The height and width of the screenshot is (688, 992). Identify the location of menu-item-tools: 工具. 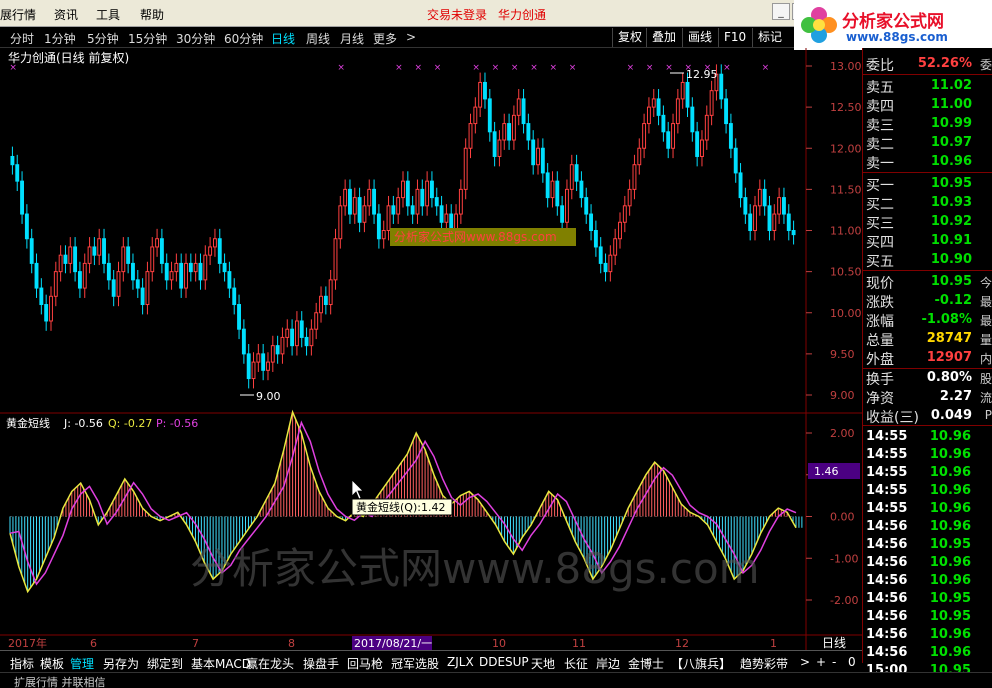
(108, 14).